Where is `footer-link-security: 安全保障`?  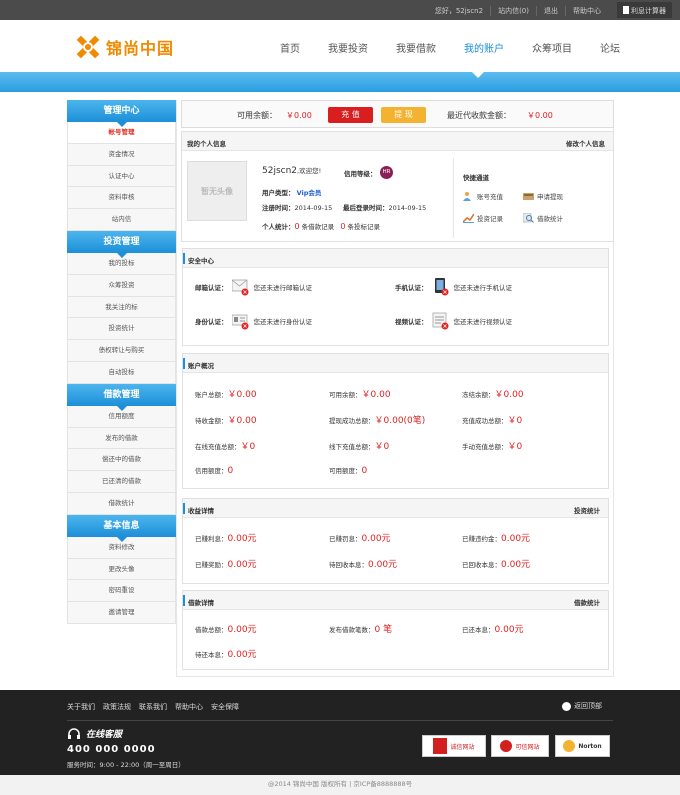 footer-link-security: 安全保障 is located at coordinates (225, 707).